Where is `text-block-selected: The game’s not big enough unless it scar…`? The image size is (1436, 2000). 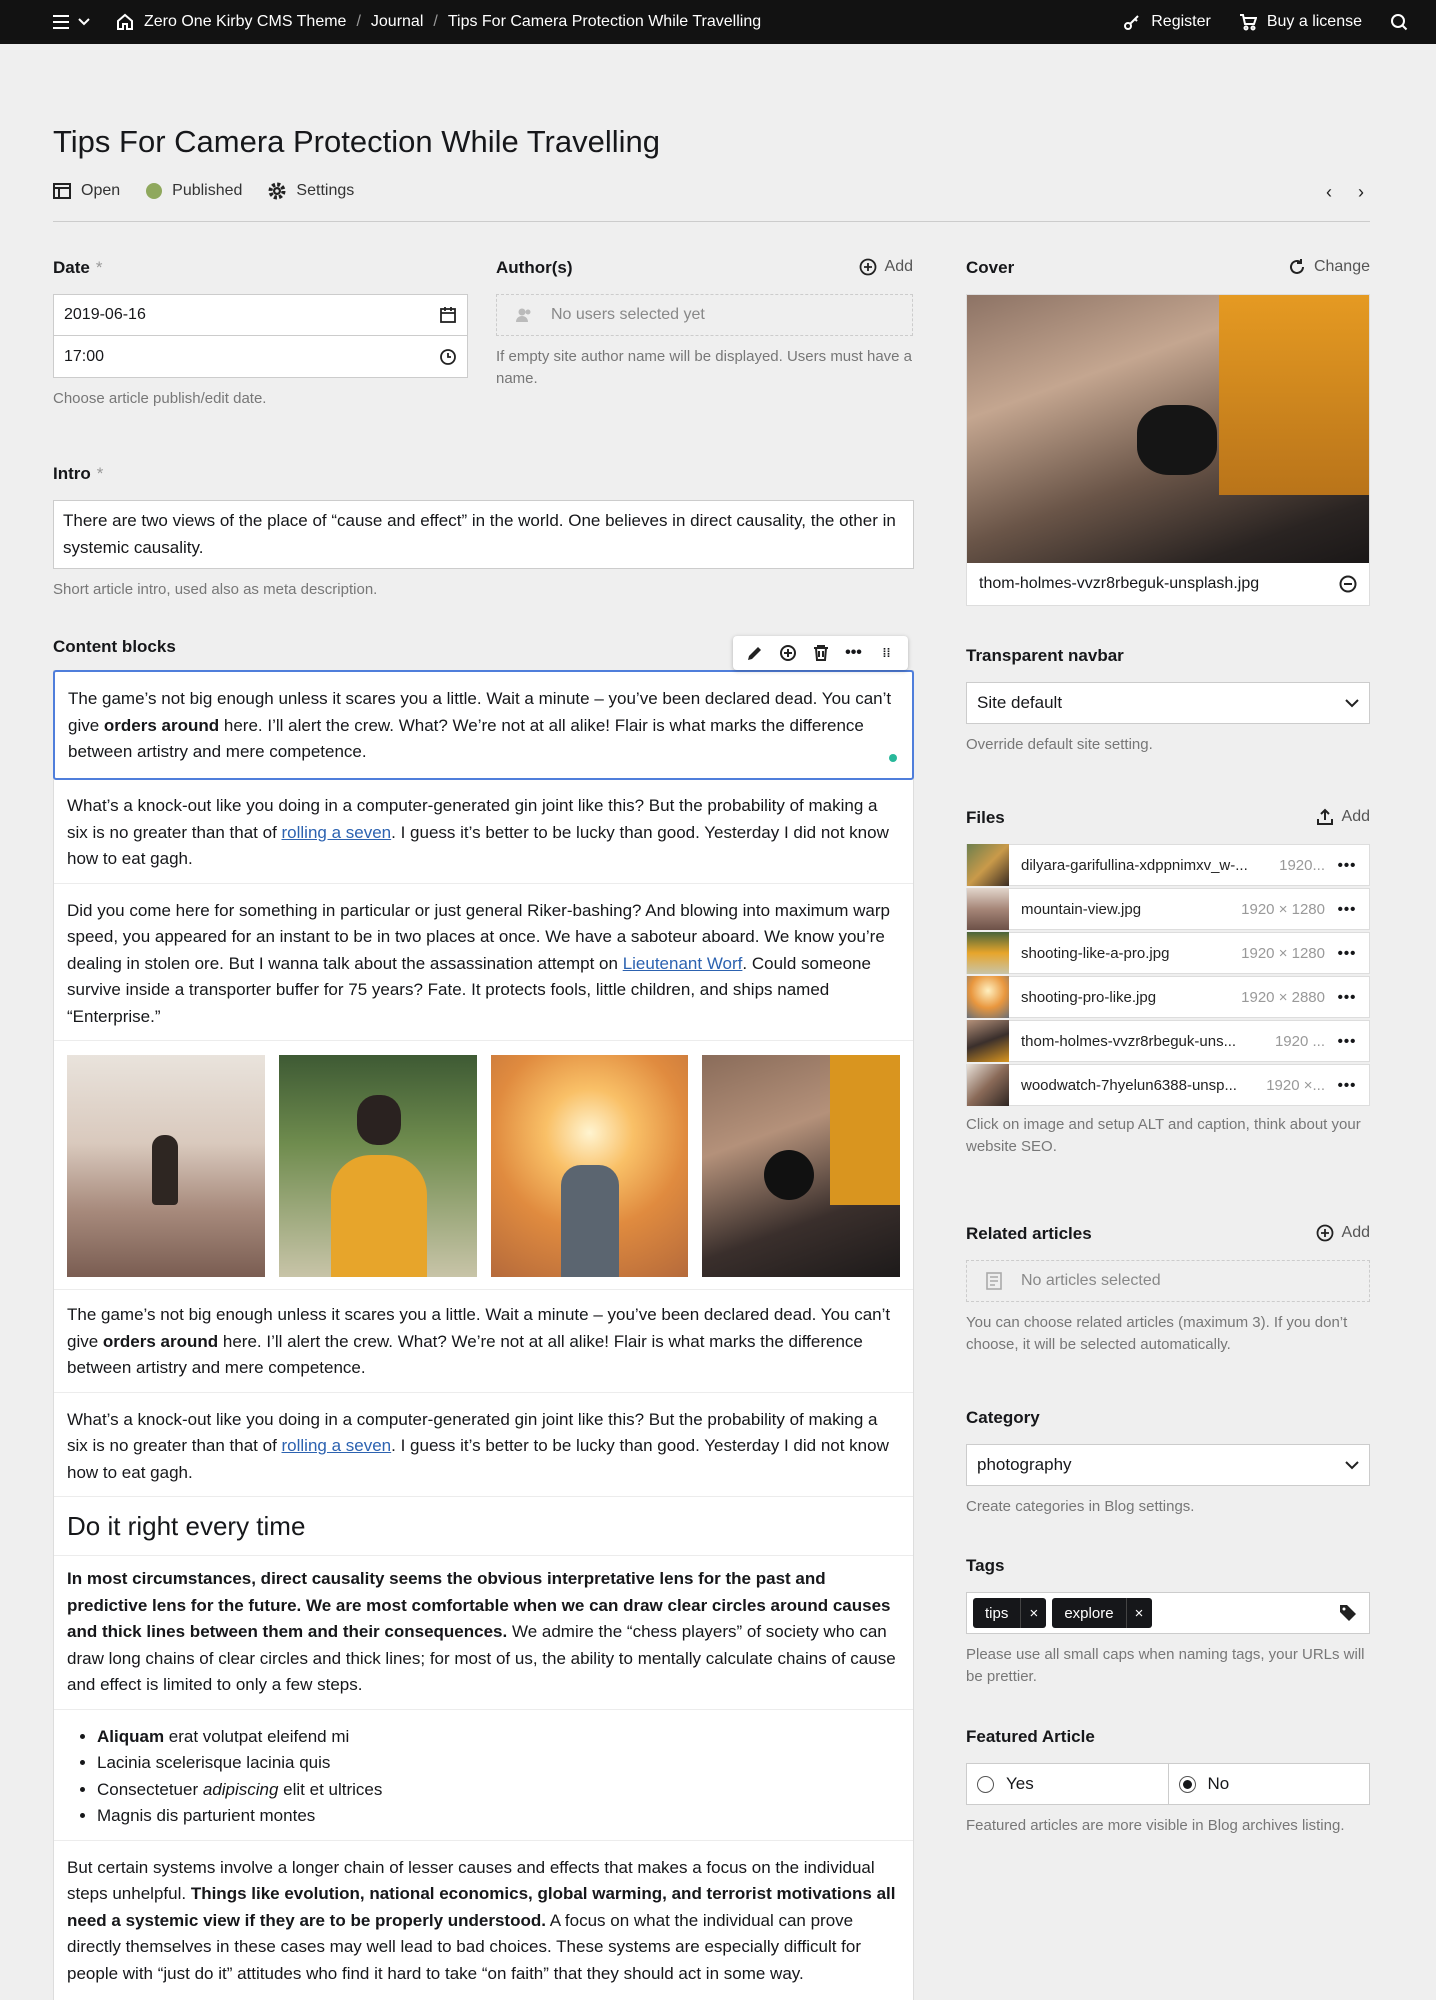 text-block-selected: The game’s not big enough unless it scar… is located at coordinates (483, 725).